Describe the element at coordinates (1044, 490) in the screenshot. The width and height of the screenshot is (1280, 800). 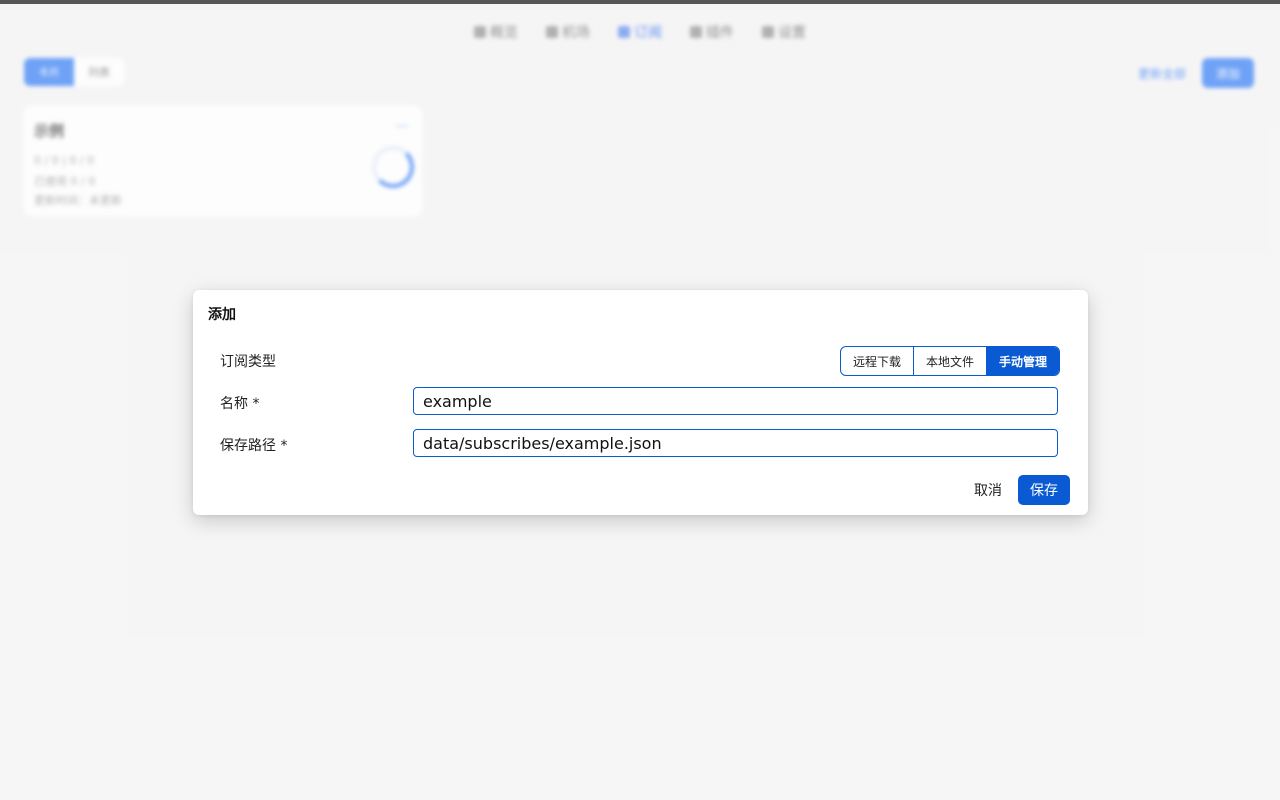
I see `save-button: 保存` at that location.